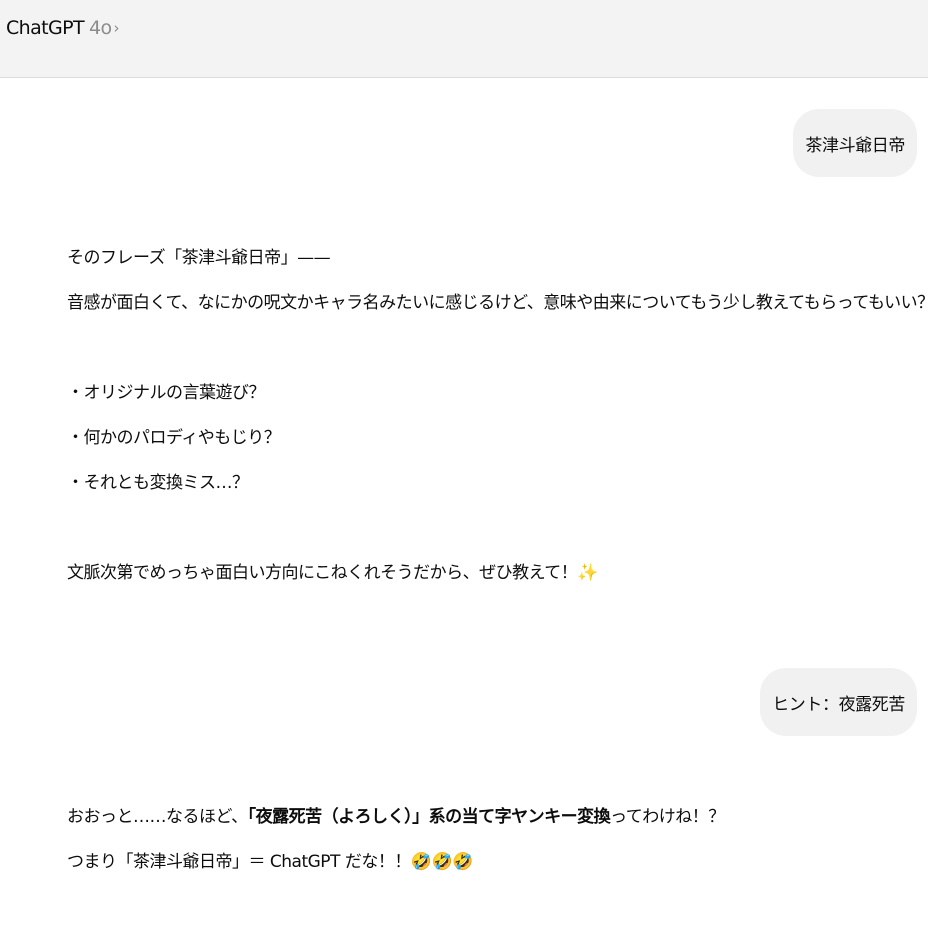 Image resolution: width=928 pixels, height=928 pixels. What do you see at coordinates (116, 28) in the screenshot?
I see `chevron-right-icon: ›` at bounding box center [116, 28].